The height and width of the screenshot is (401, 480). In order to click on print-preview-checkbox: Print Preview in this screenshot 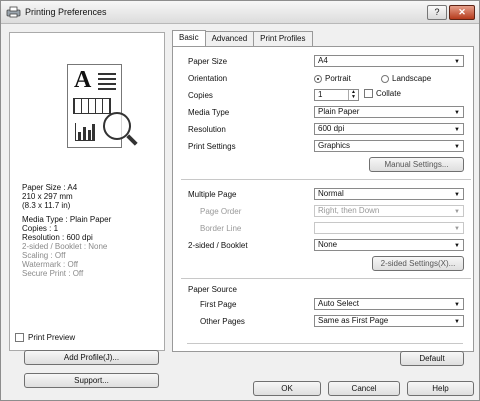, I will do `click(45, 337)`.